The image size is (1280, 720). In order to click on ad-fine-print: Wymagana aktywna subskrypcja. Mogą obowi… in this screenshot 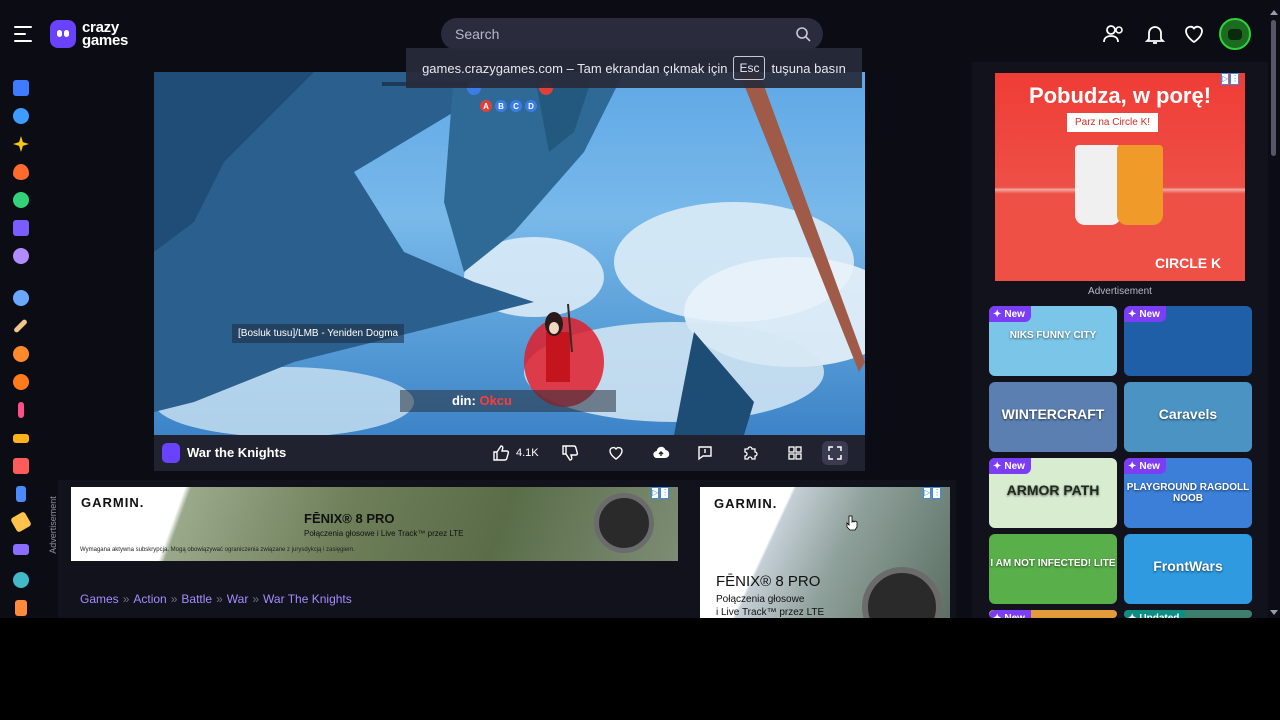, I will do `click(217, 550)`.